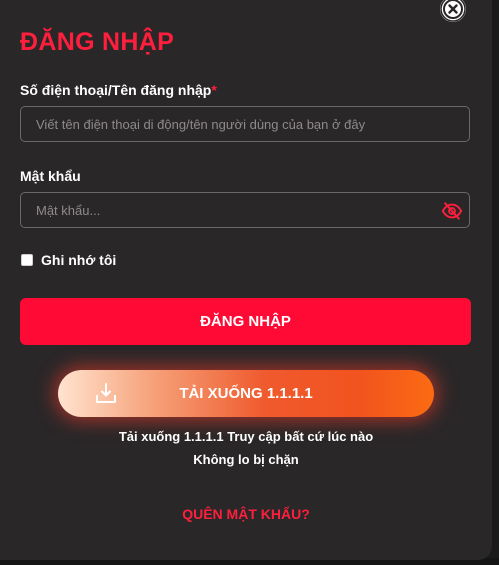 The image size is (499, 565). Describe the element at coordinates (246, 459) in the screenshot. I see `download-promo-line-2: Không lo bị chặn` at that location.